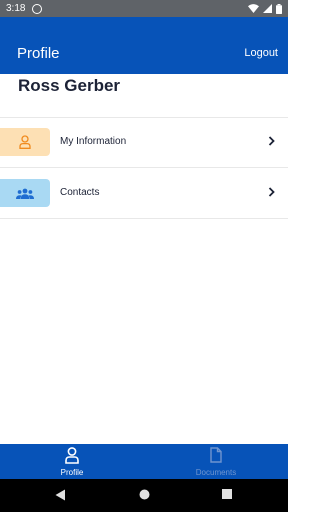 The width and height of the screenshot is (320, 512). I want to click on status-time: 3:18, so click(16, 8).